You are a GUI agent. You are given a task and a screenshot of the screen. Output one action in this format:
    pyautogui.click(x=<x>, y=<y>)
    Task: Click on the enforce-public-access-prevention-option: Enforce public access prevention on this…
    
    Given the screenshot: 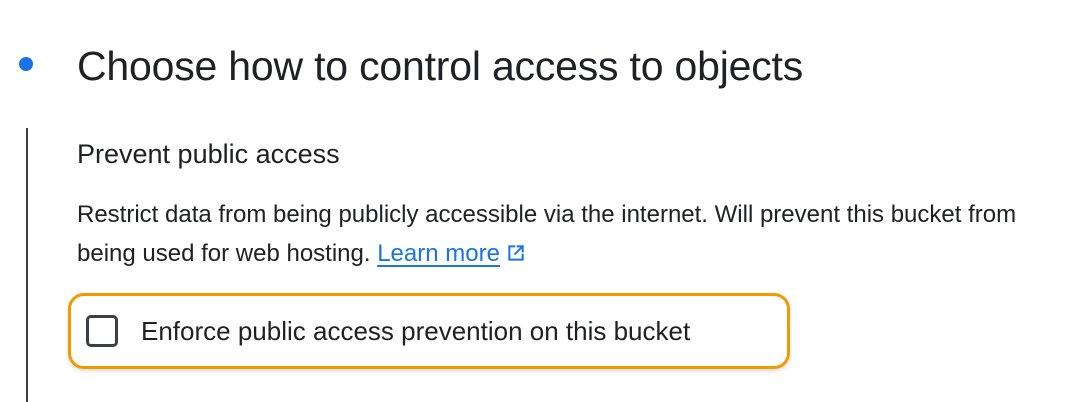 What is the action you would take?
    pyautogui.click(x=388, y=331)
    